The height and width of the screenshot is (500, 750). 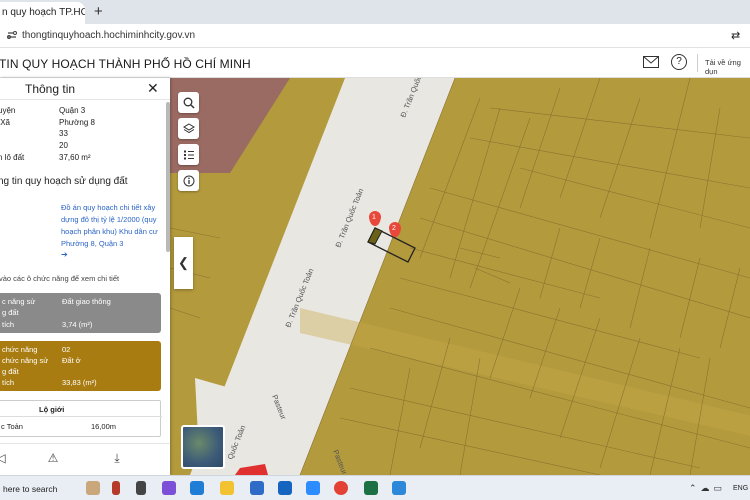 I want to click on landuse-section-title: ng tin quy hoạch sử dụng đất, so click(x=64, y=181).